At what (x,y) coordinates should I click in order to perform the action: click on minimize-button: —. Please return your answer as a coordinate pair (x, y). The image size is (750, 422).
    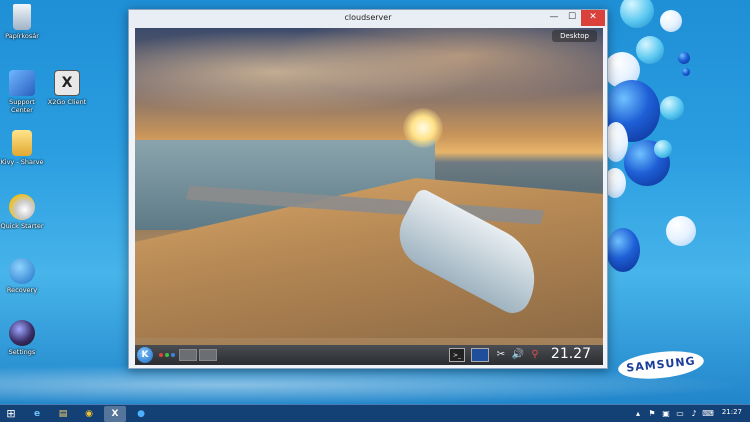
    Looking at the image, I should click on (554, 18).